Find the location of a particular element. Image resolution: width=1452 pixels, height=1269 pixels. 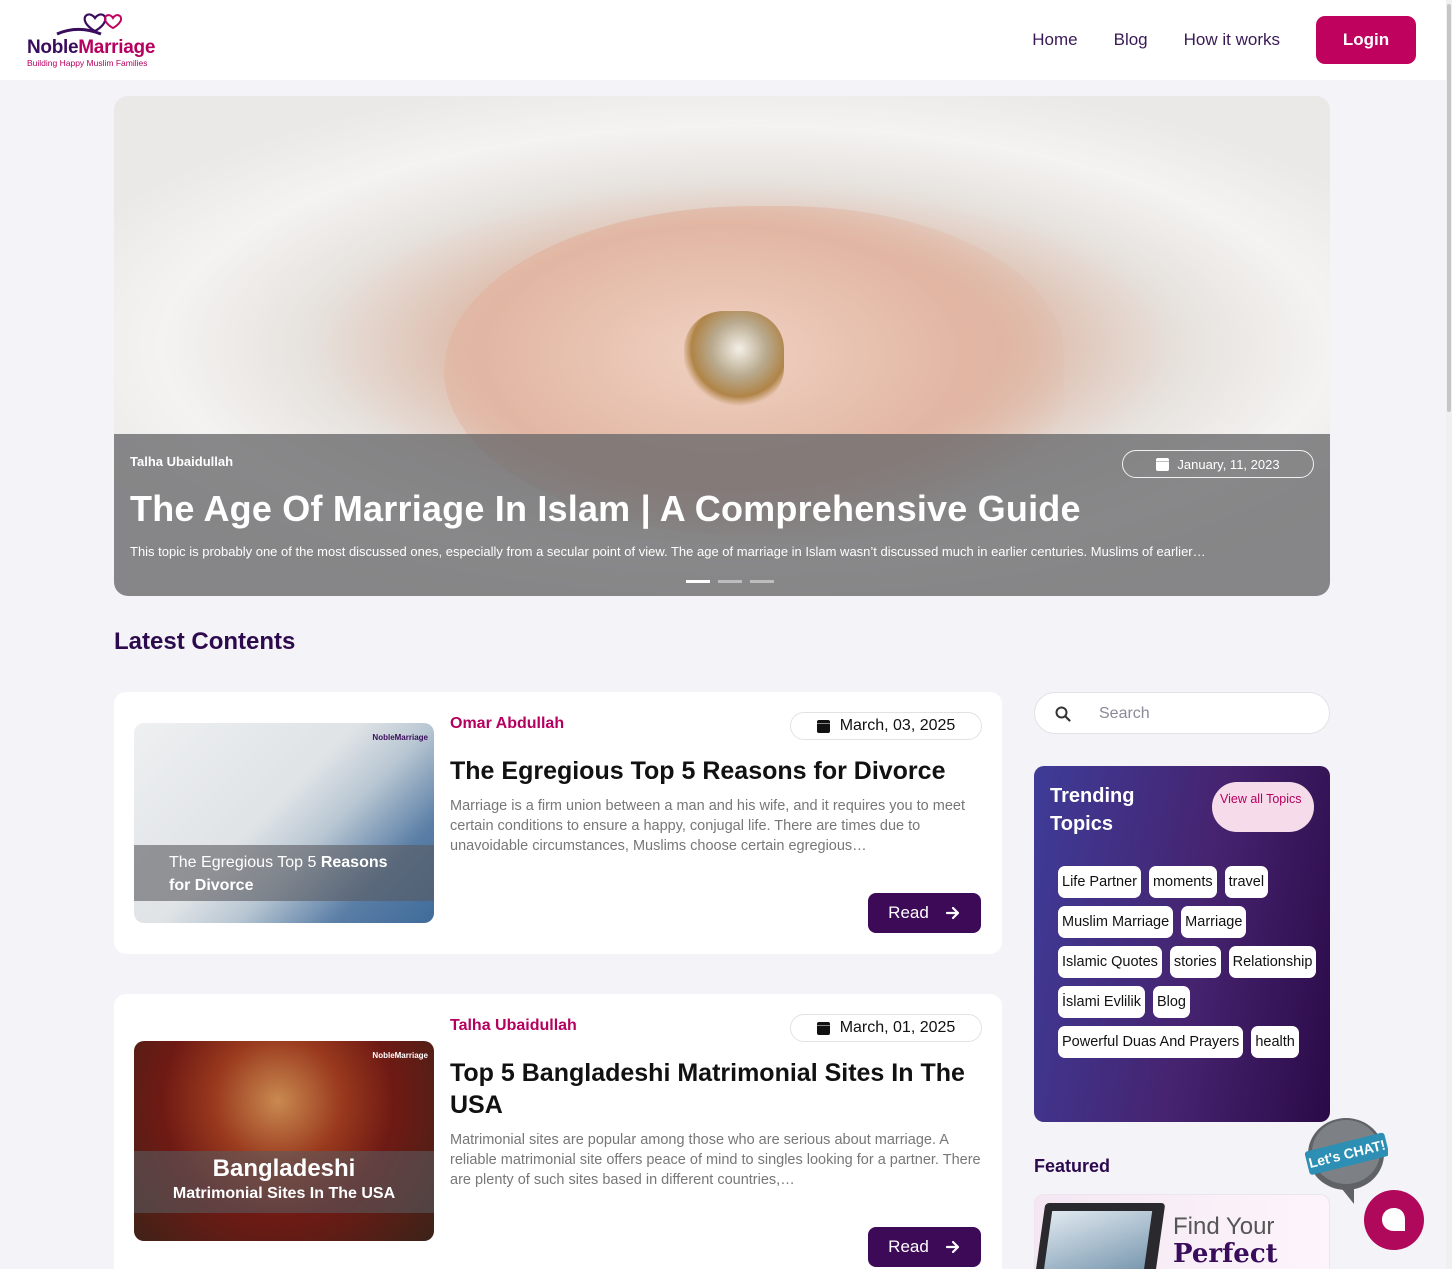

chat-launcher-button is located at coordinates (1394, 1220).